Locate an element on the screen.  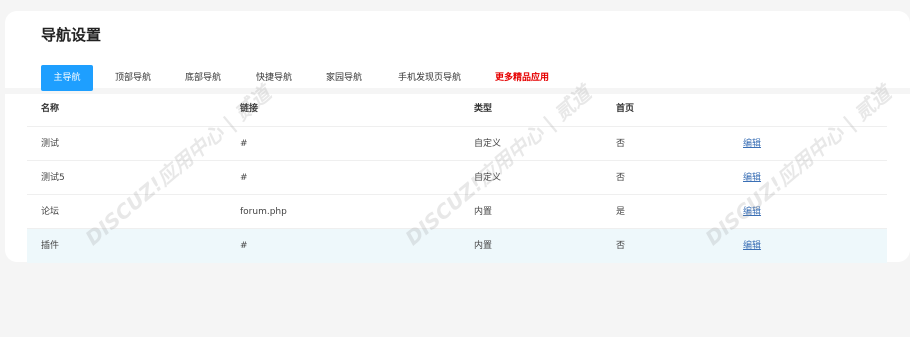
row-home: 是 is located at coordinates (621, 212).